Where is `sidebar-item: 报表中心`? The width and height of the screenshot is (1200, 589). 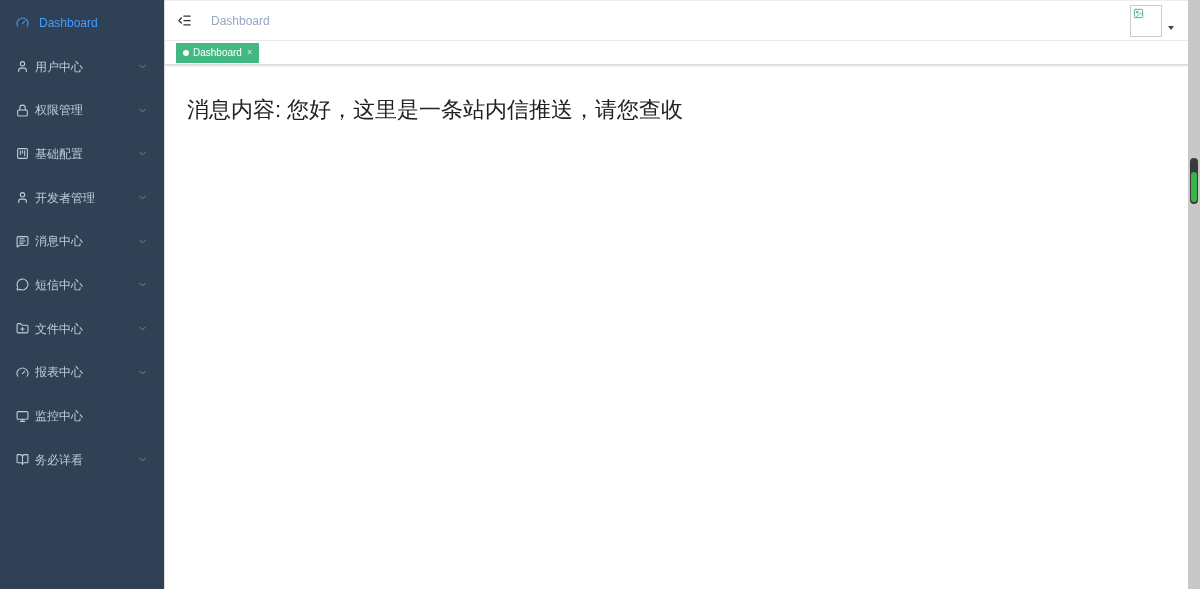
sidebar-item: 报表中心 is located at coordinates (82, 372).